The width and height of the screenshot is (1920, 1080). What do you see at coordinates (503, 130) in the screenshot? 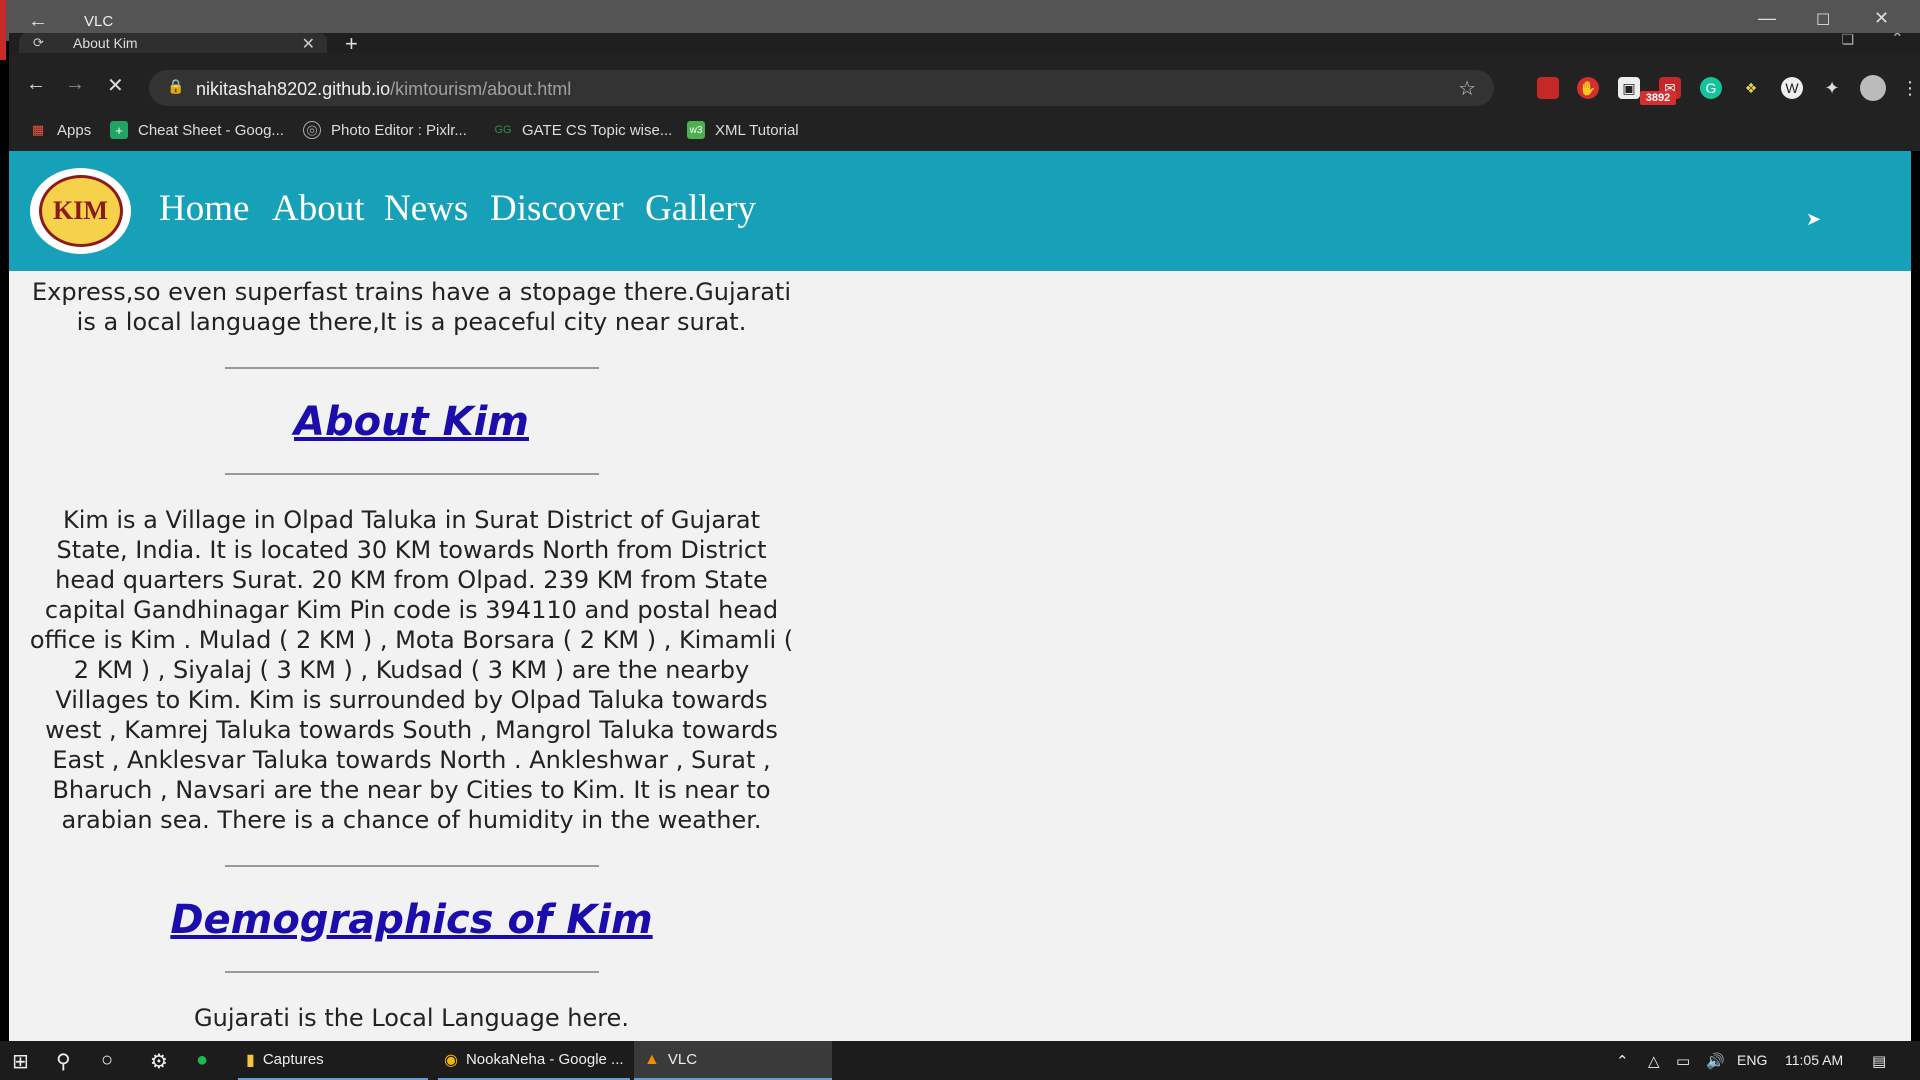
I see `geeksforgeeks-icon: GG` at bounding box center [503, 130].